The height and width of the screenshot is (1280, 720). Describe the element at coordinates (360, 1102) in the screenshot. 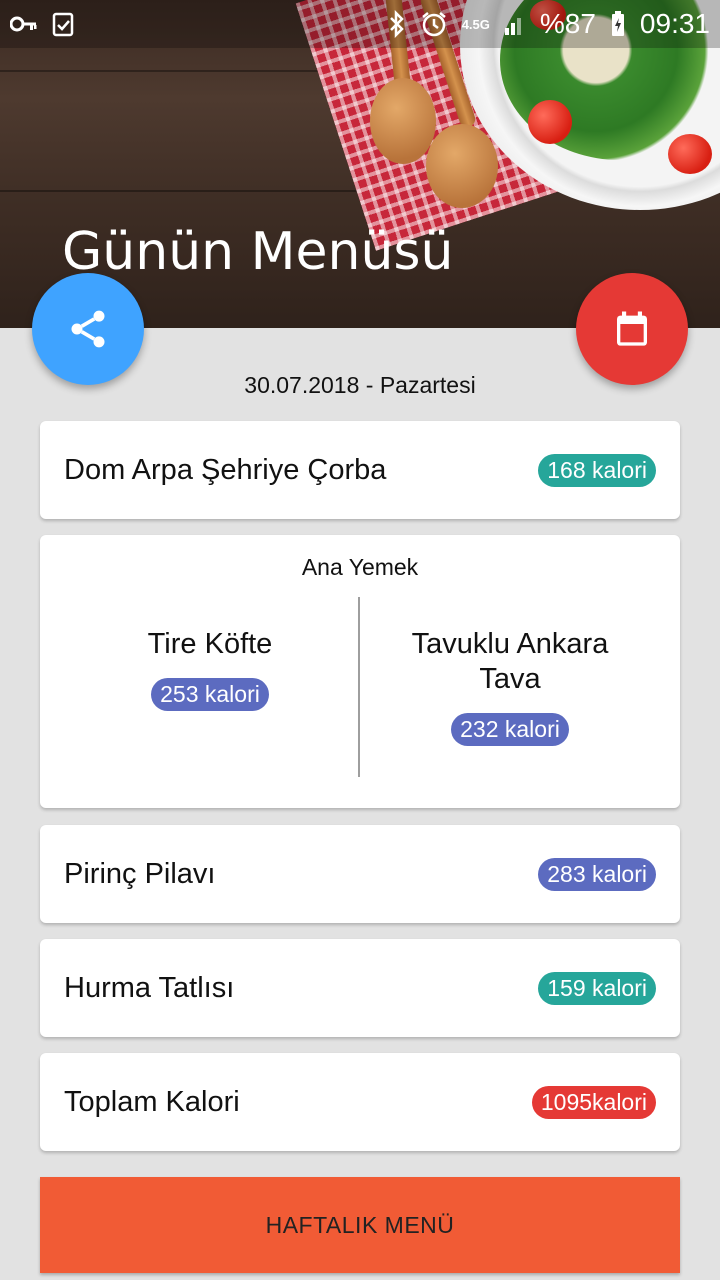

I see `total-calorie-card: Toplam Kalori 1095kalori` at that location.